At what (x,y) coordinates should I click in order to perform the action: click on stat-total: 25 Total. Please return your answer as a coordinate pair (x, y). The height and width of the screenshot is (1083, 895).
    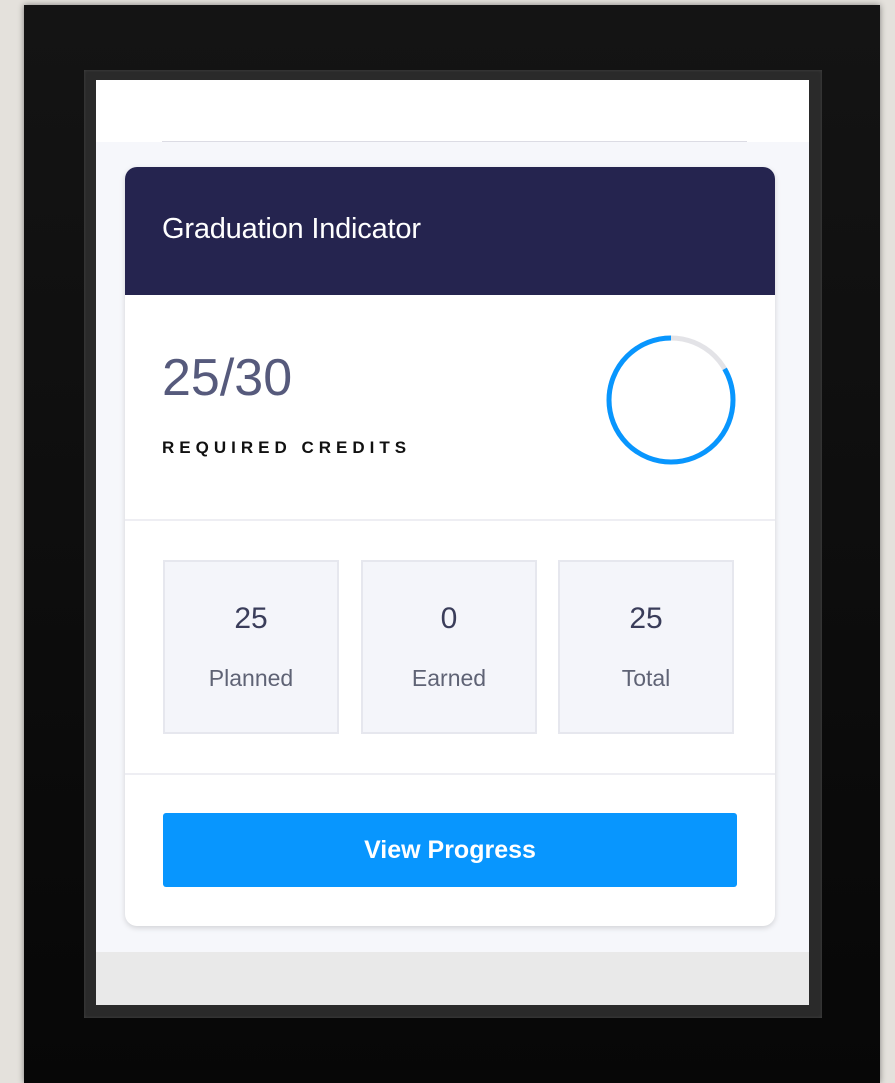
    Looking at the image, I should click on (646, 647).